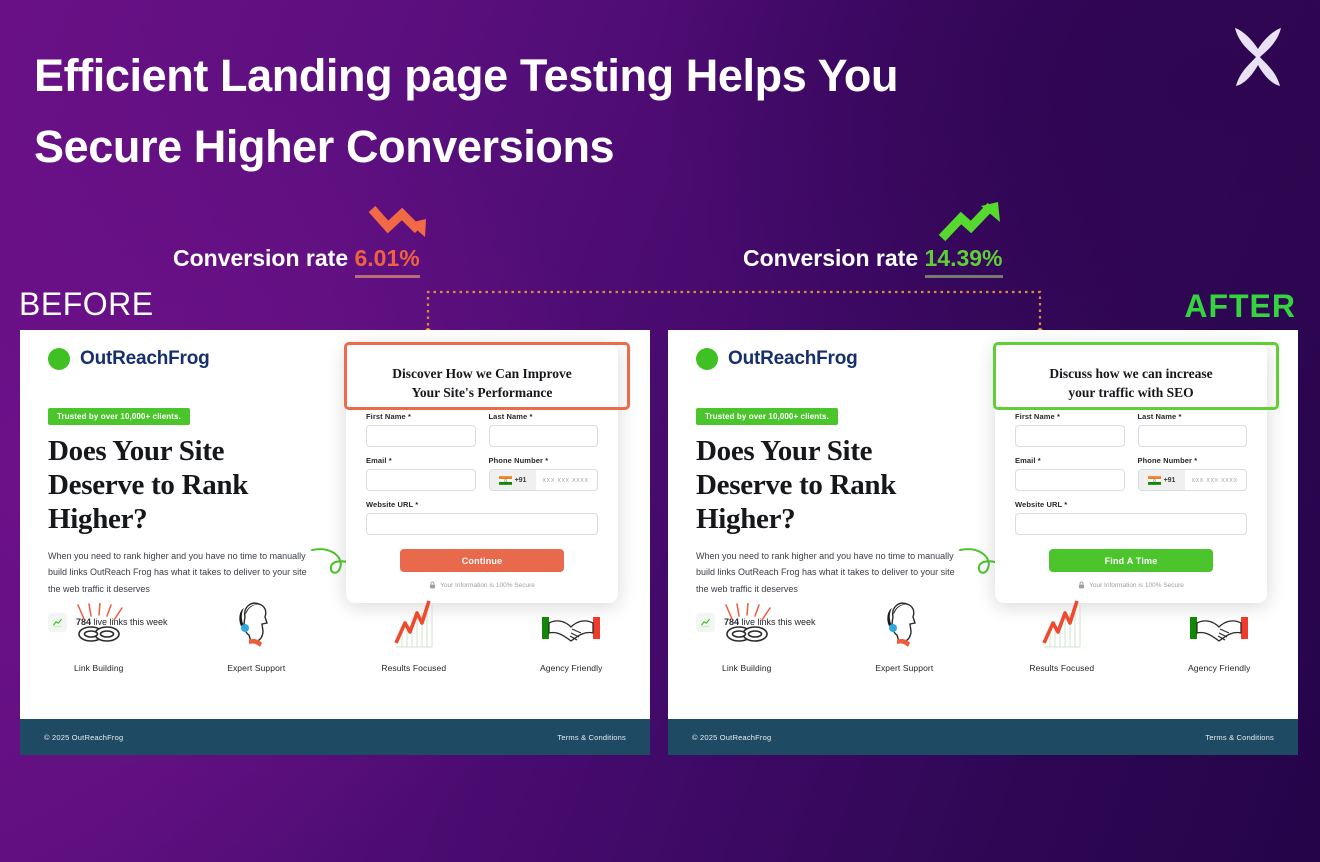  I want to click on form-title-before-line-1: Discover How we Can Improve, so click(482, 373).